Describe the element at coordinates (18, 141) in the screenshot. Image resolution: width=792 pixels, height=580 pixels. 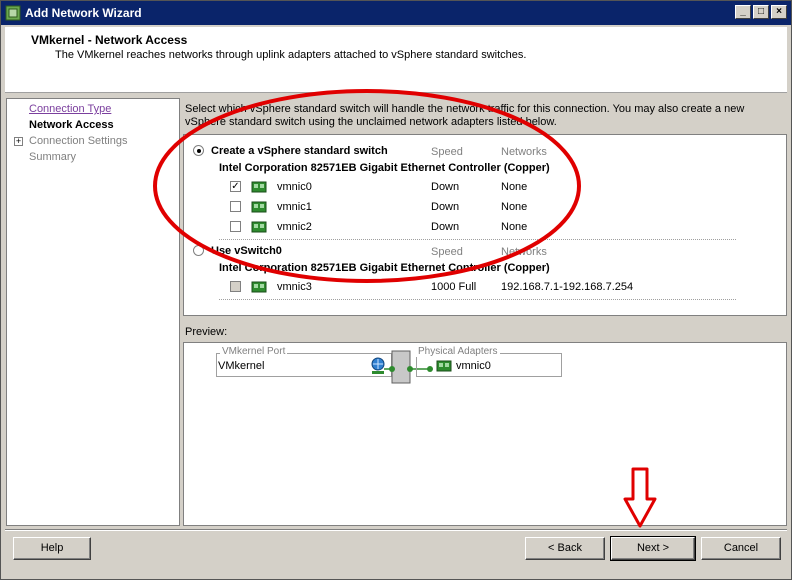
I see `expand-icon: +` at that location.